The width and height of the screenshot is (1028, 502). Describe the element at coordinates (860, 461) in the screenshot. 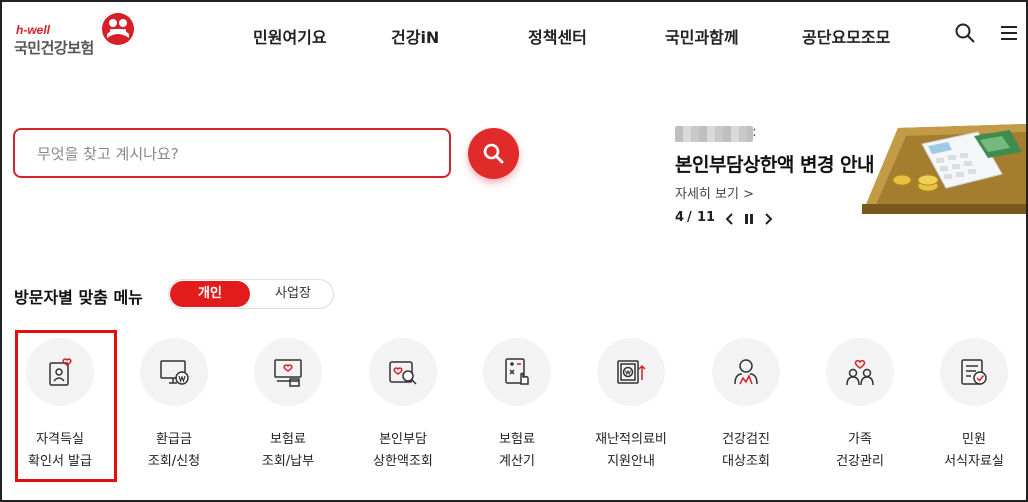

I see `quick-menu-label: 건강관리` at that location.